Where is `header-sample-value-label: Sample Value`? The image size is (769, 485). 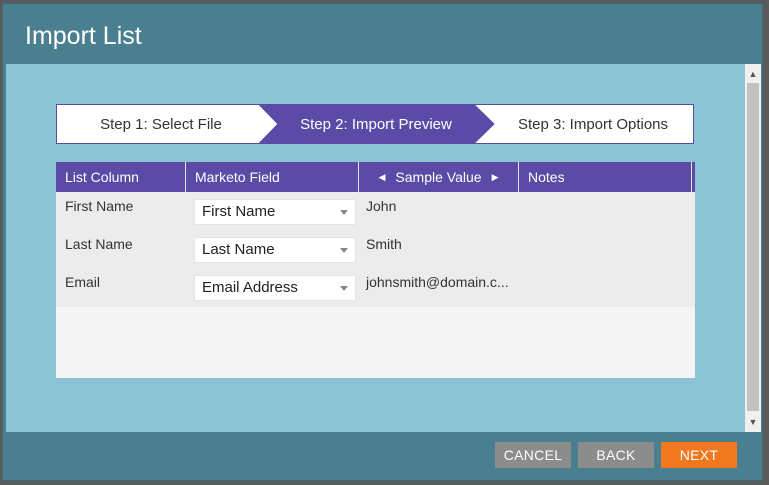 header-sample-value-label: Sample Value is located at coordinates (438, 177).